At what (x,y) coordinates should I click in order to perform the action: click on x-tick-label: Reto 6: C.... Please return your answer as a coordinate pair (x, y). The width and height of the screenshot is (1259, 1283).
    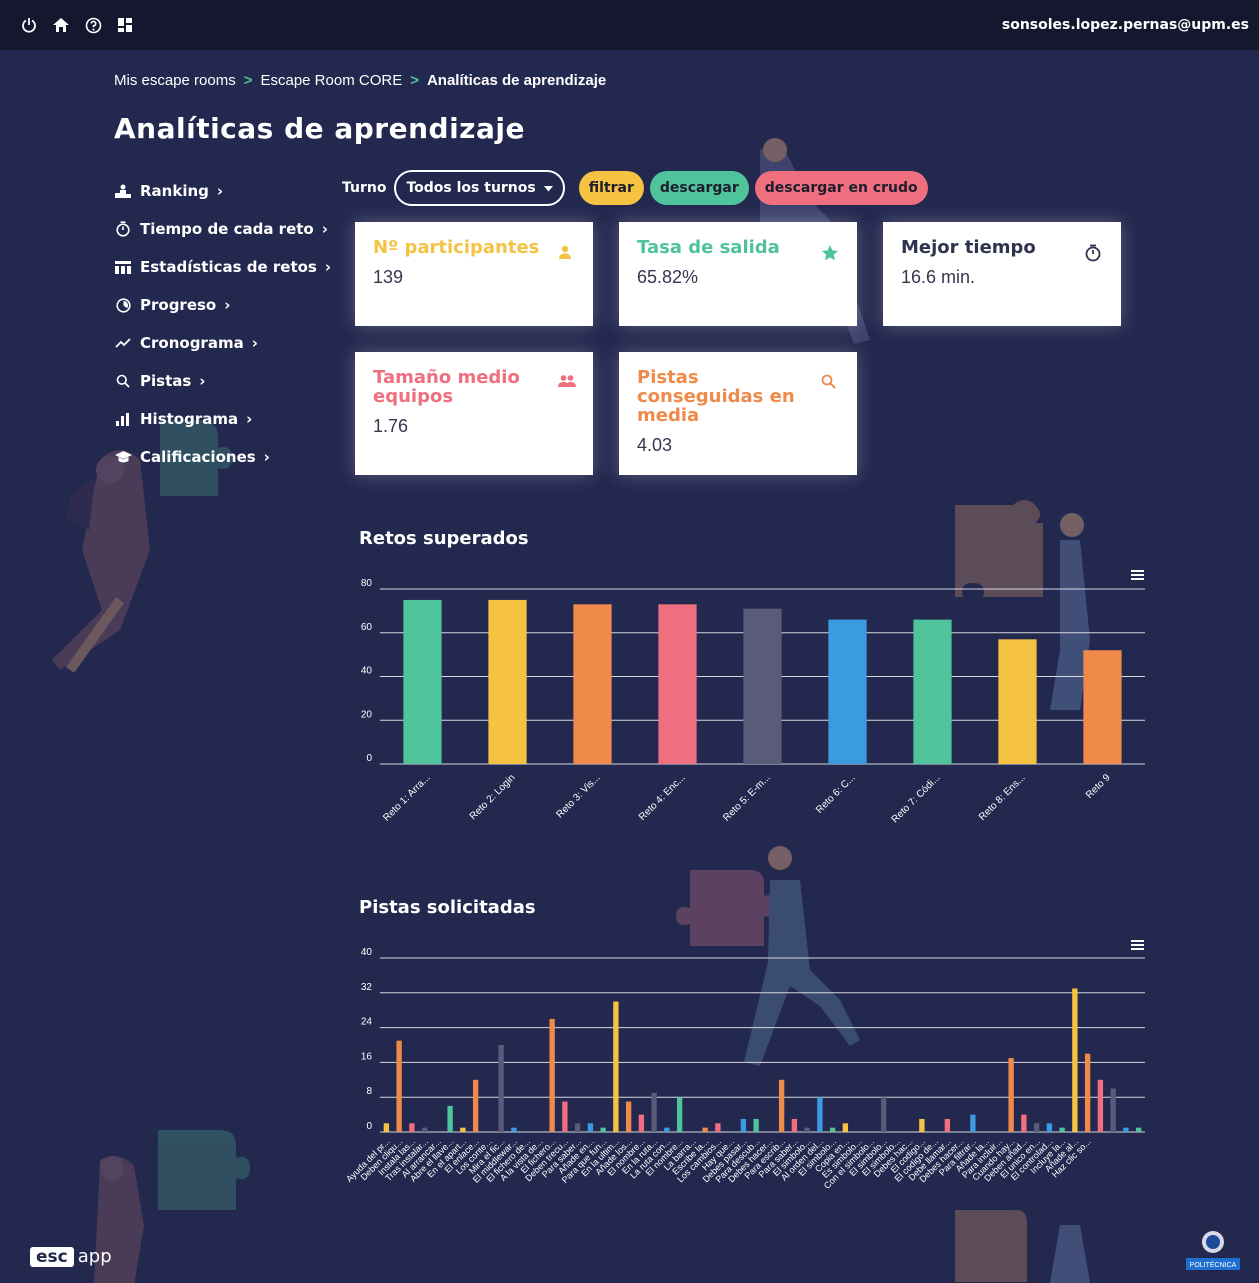
    Looking at the image, I should click on (836, 794).